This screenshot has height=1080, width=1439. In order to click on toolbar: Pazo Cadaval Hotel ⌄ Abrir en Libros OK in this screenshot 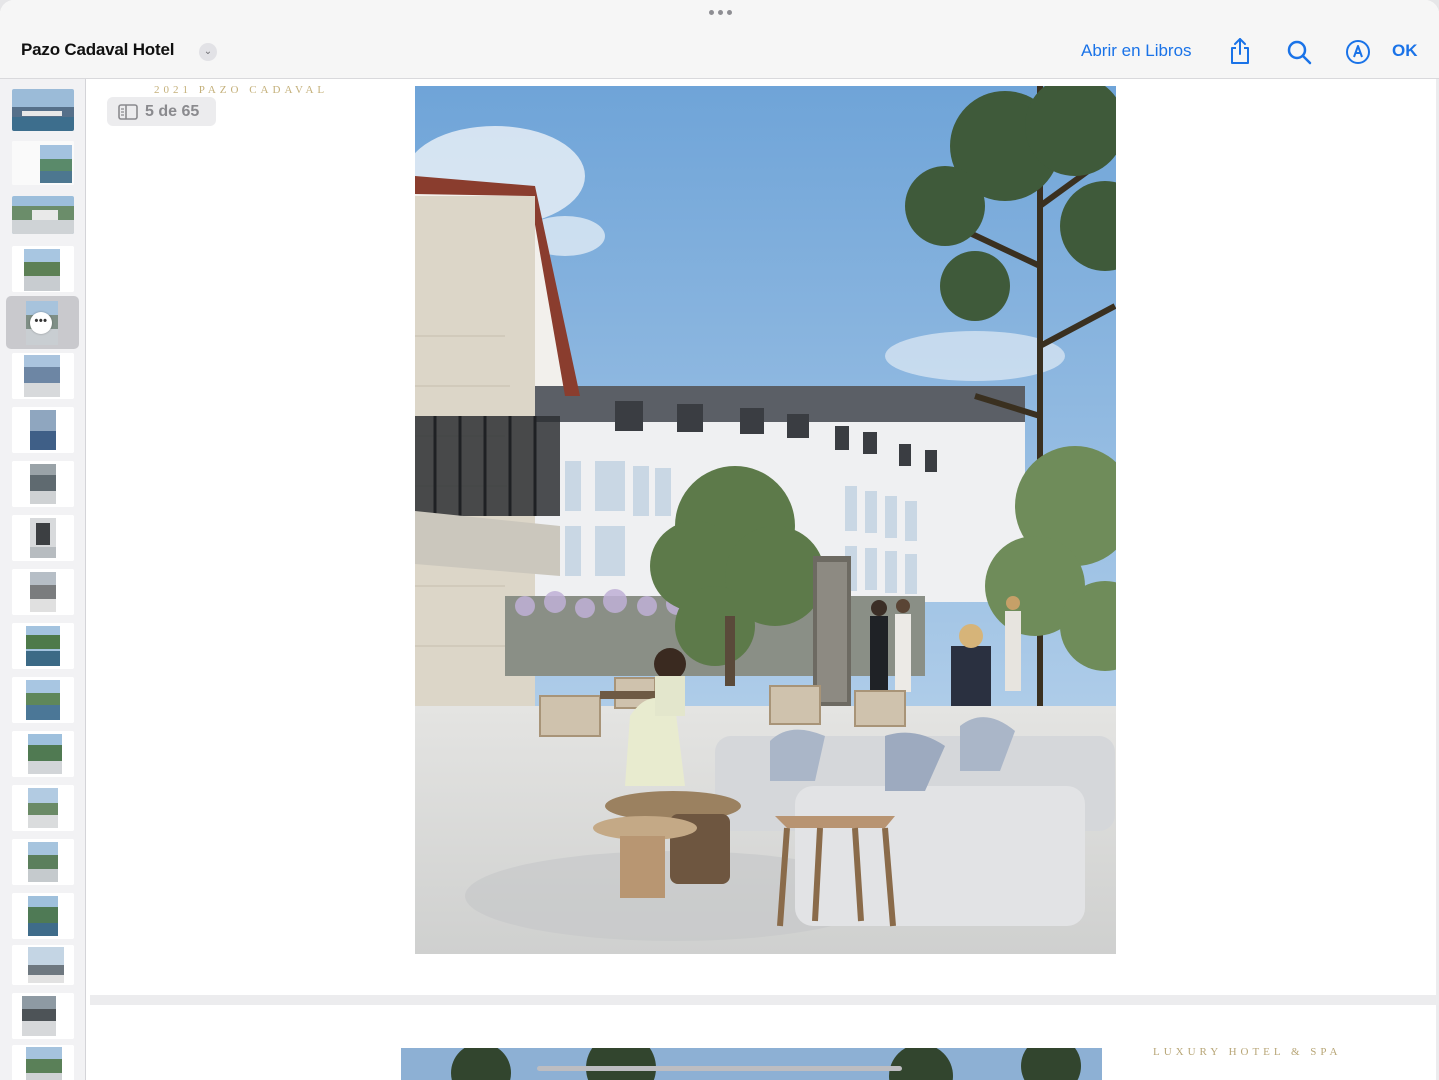, I will do `click(719, 39)`.